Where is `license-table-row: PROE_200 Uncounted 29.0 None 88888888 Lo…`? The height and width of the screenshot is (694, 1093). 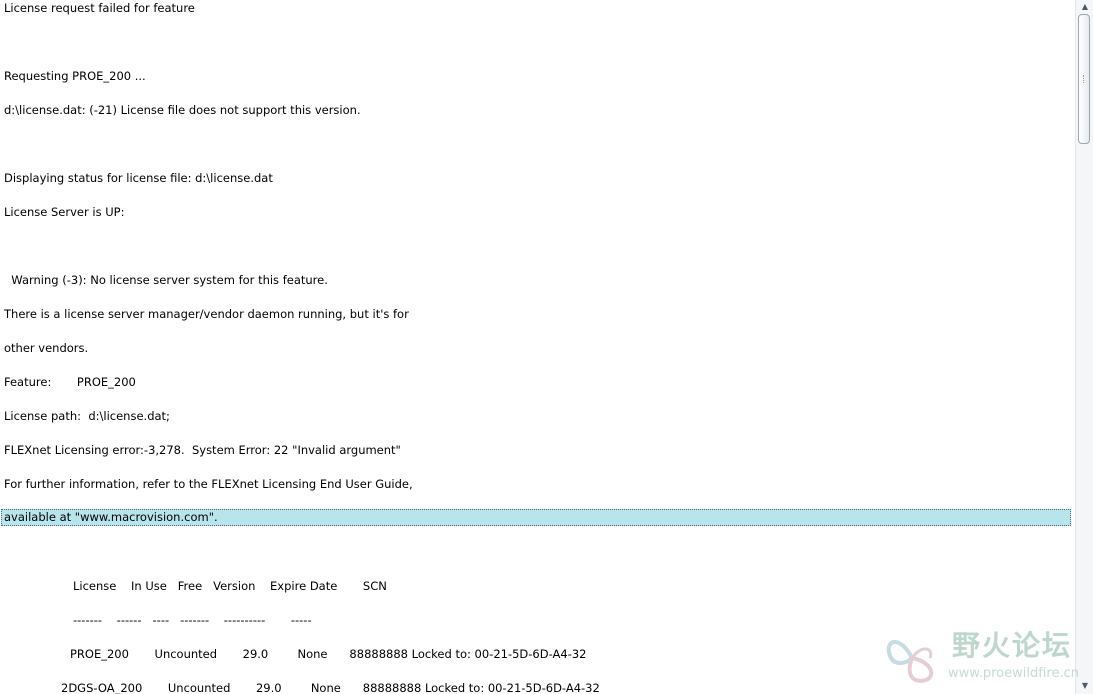
license-table-row: PROE_200 Uncounted 29.0 None 88888888 Lo… is located at coordinates (328, 654).